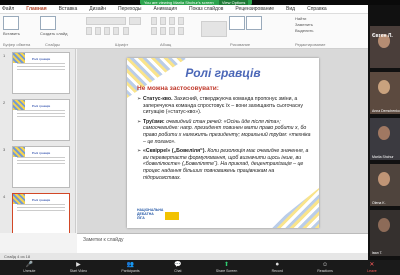 The height and width of the screenshot is (275, 400). What do you see at coordinates (4, 149) in the screenshot?
I see `thumbnail-number: 3` at bounding box center [4, 149].